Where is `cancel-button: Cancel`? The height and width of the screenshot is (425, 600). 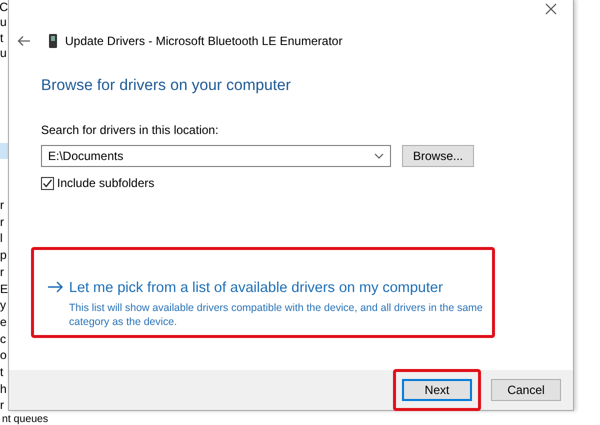 cancel-button: Cancel is located at coordinates (526, 390).